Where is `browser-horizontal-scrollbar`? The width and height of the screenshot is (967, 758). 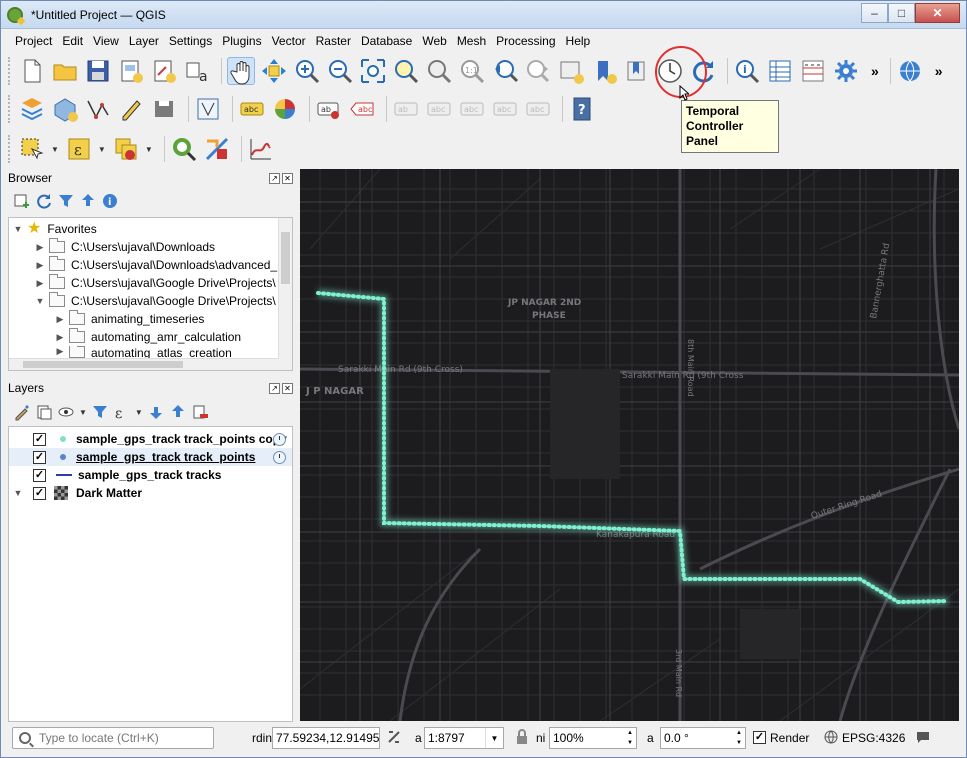 browser-horizontal-scrollbar is located at coordinates (144, 364).